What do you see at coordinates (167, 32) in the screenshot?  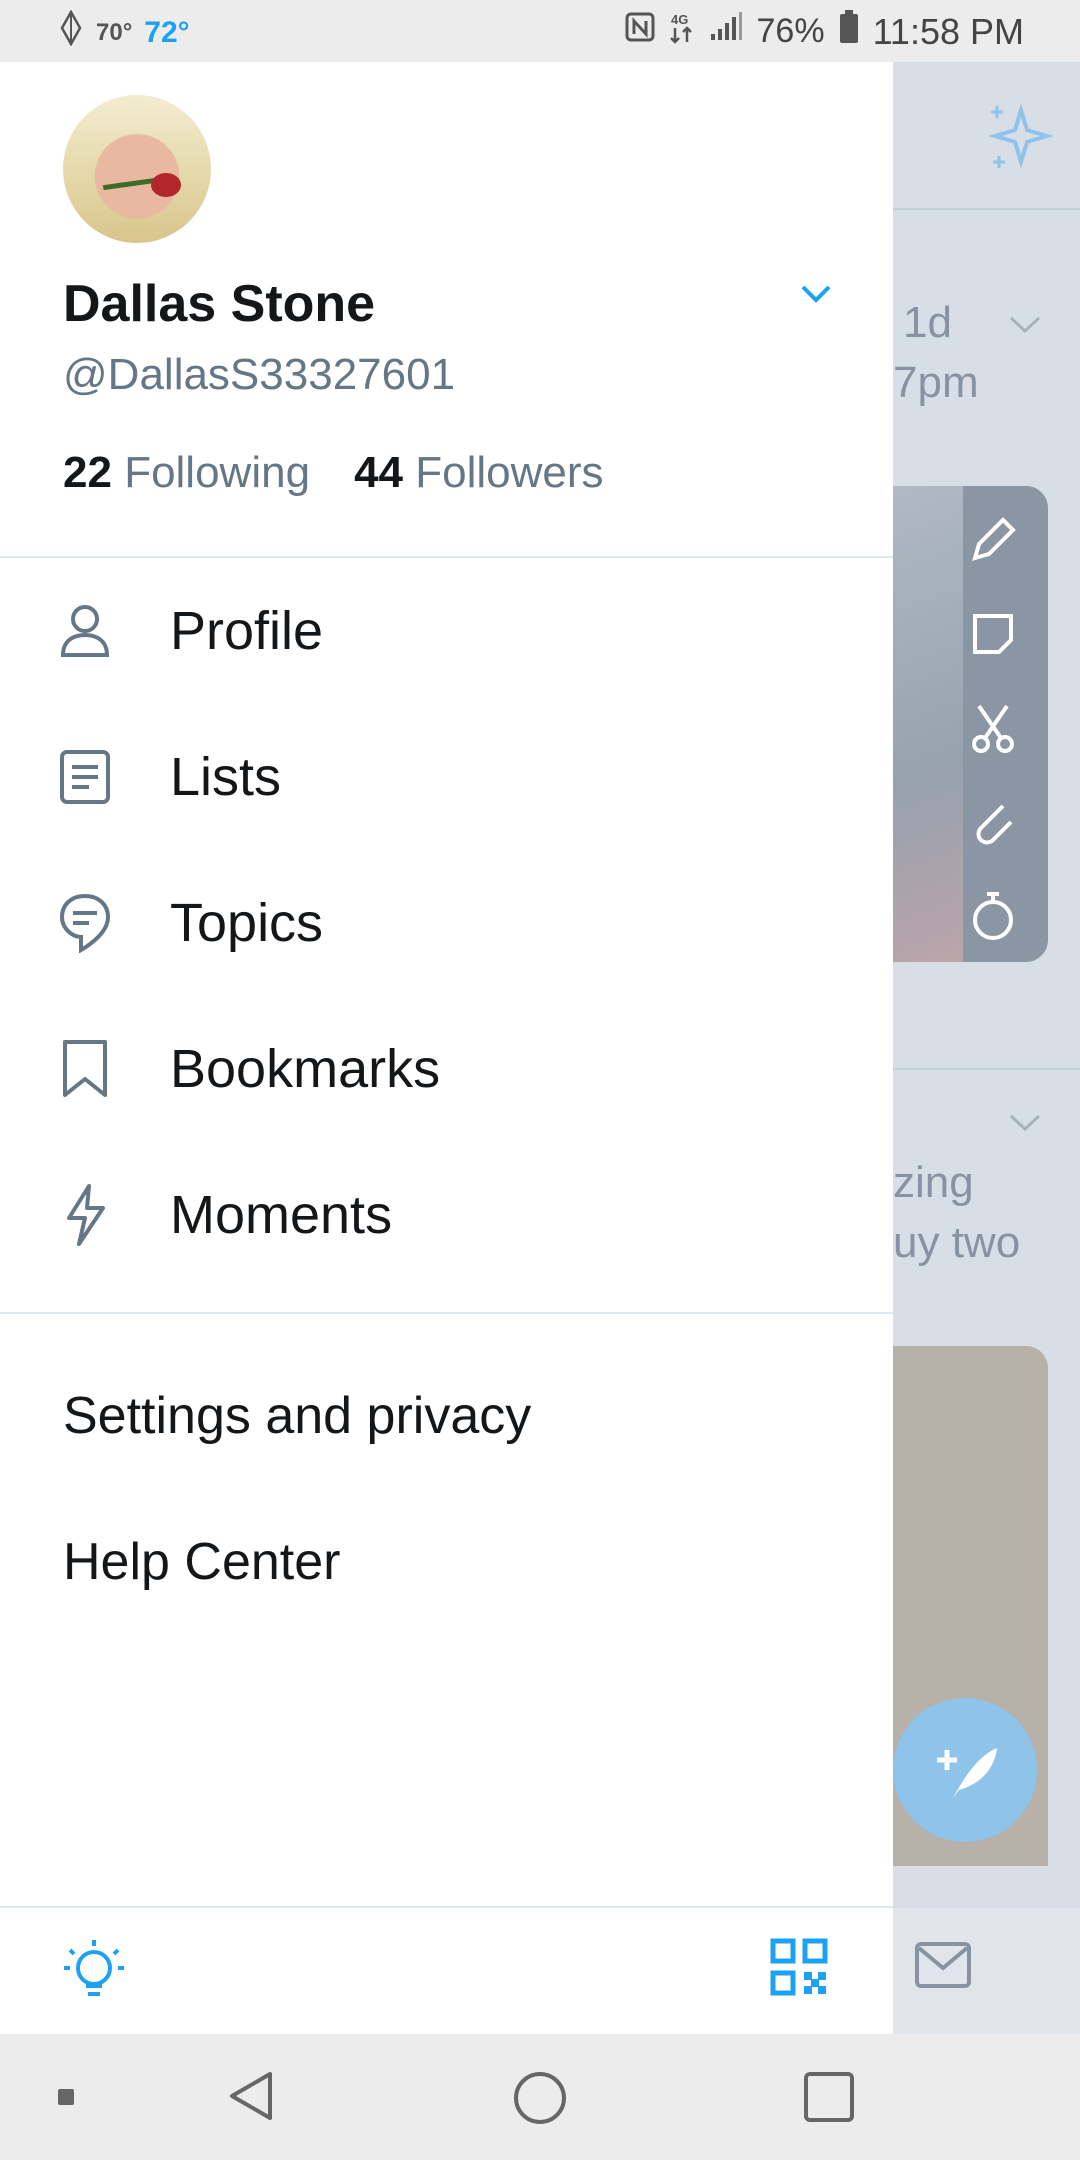 I see `temperature-high: 72°` at bounding box center [167, 32].